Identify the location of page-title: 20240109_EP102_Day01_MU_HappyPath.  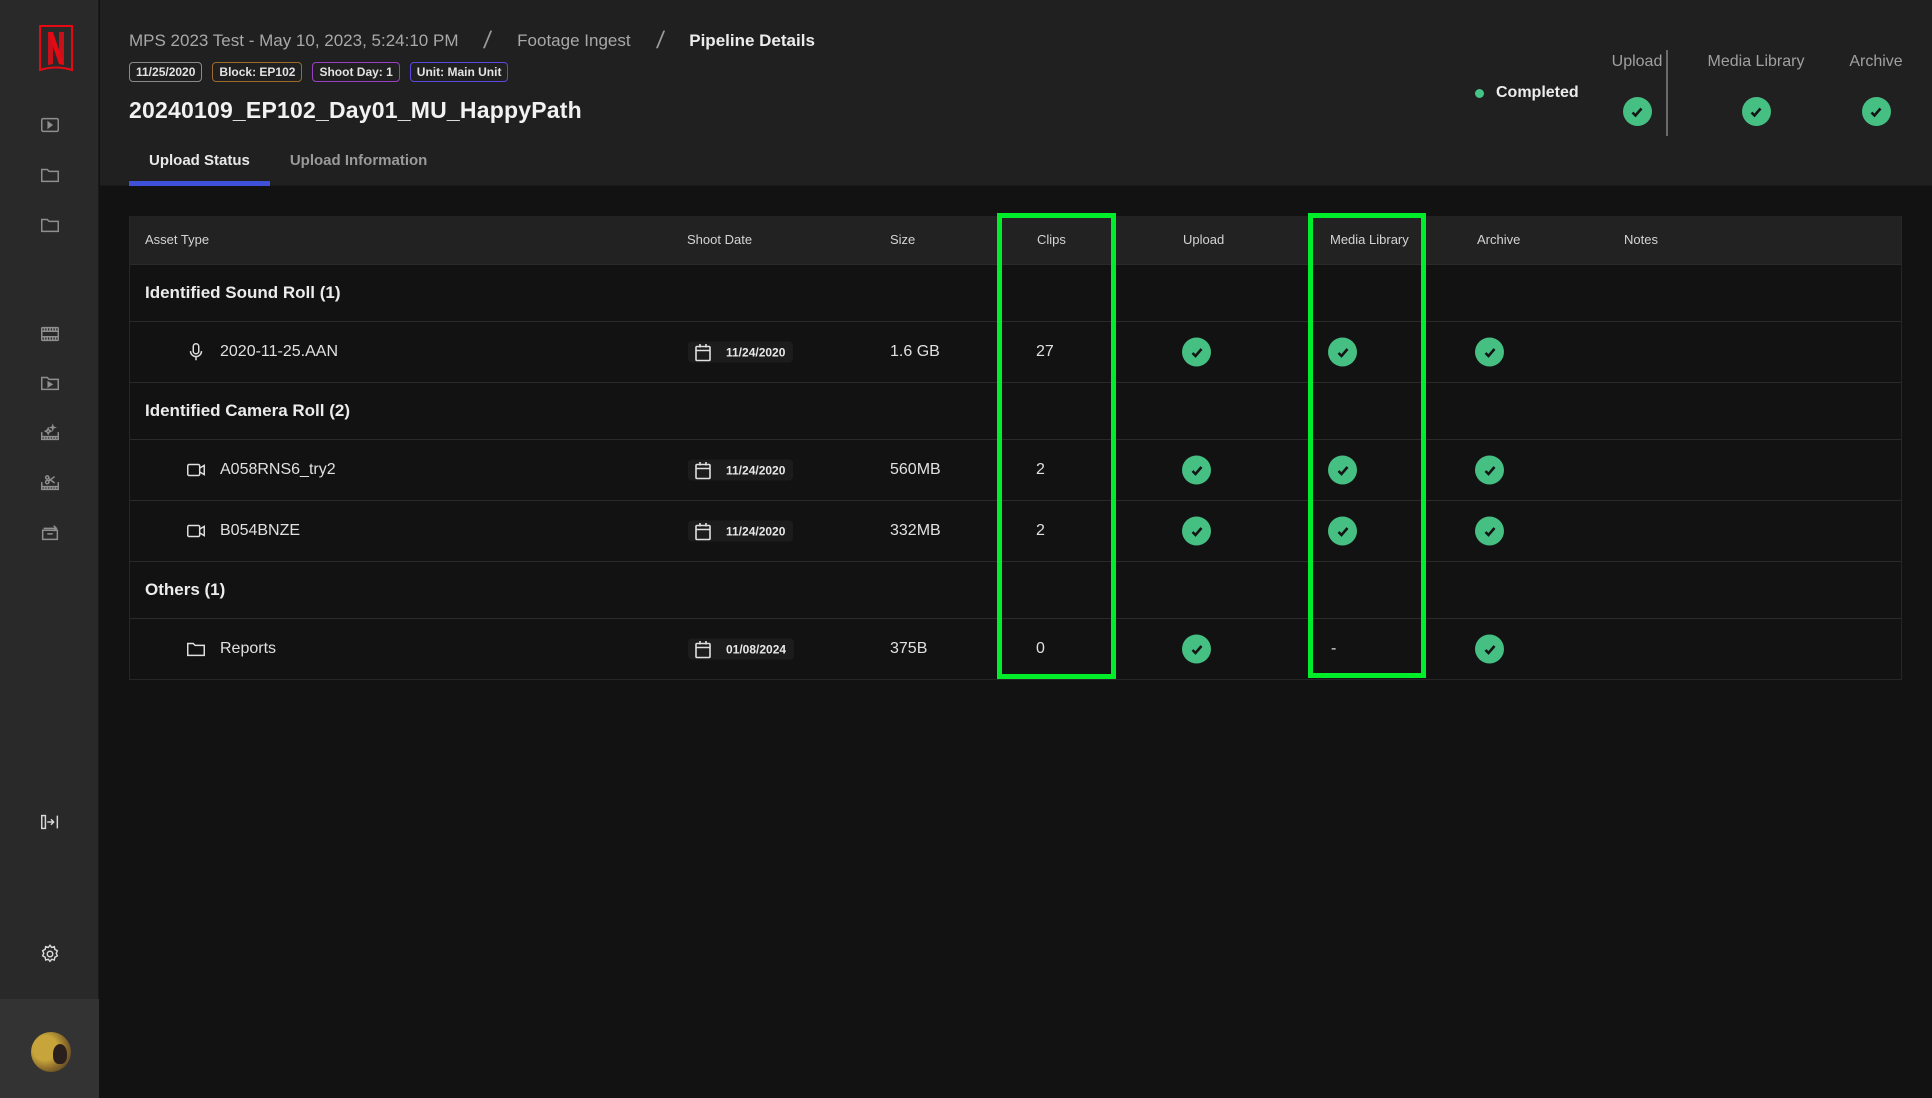
(355, 110).